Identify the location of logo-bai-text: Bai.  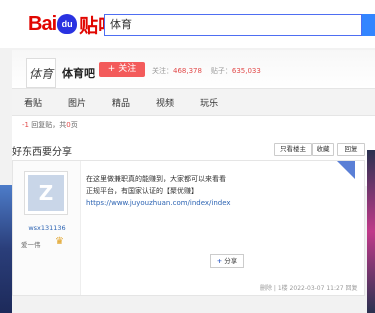
(42, 23).